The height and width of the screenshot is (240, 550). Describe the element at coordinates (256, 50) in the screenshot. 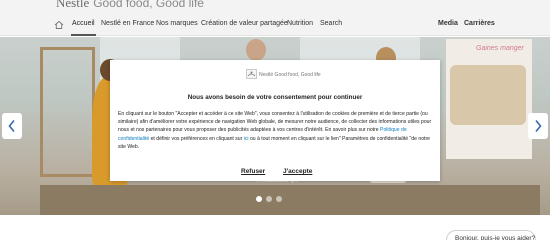

I see `hero-person-head` at that location.